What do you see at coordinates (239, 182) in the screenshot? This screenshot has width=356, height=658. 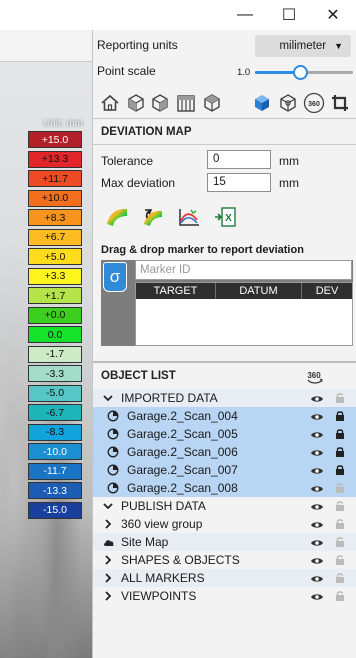 I see `max-deviation-input: 15` at bounding box center [239, 182].